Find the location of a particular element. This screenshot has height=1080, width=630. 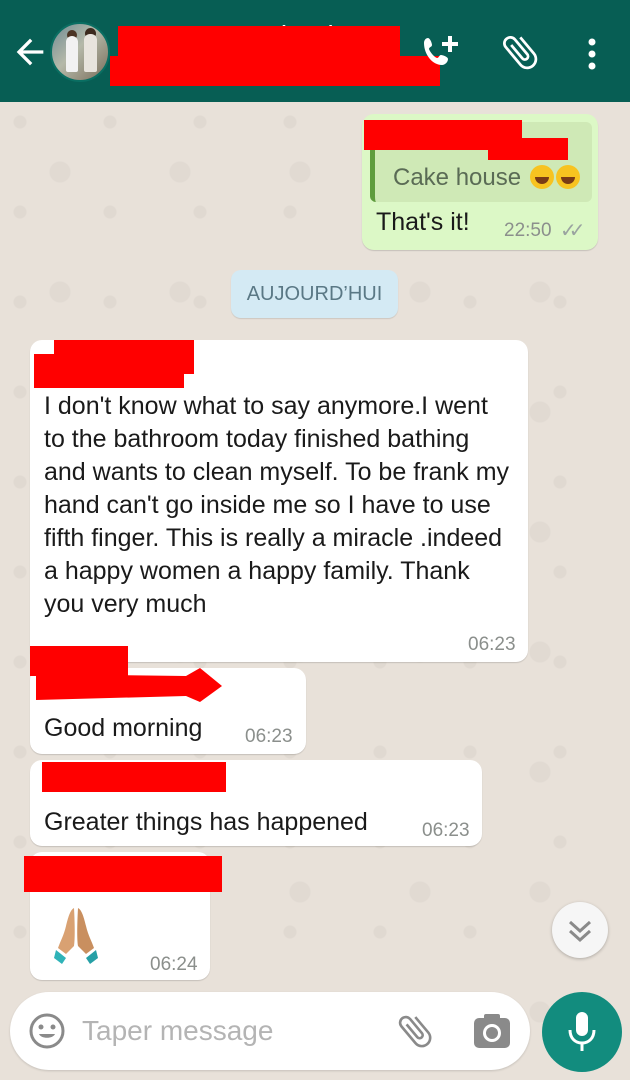

mic-icon is located at coordinates (582, 1031).